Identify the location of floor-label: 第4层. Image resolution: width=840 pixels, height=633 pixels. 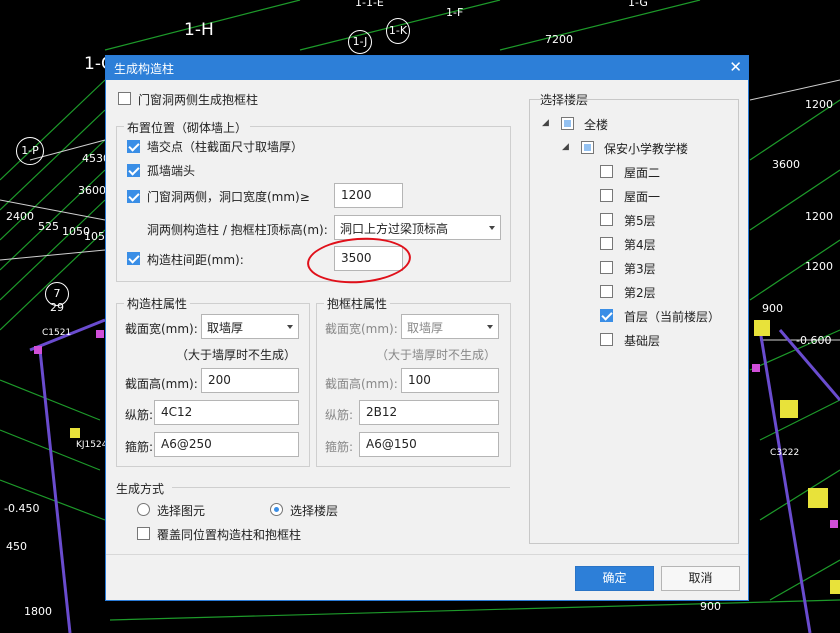
(640, 245).